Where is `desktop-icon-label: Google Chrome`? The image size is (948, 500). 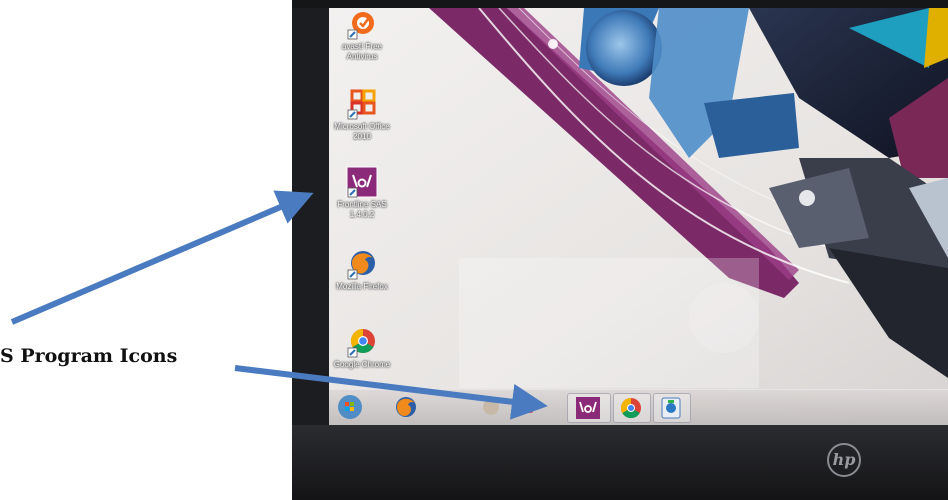 desktop-icon-label: Google Chrome is located at coordinates (362, 364).